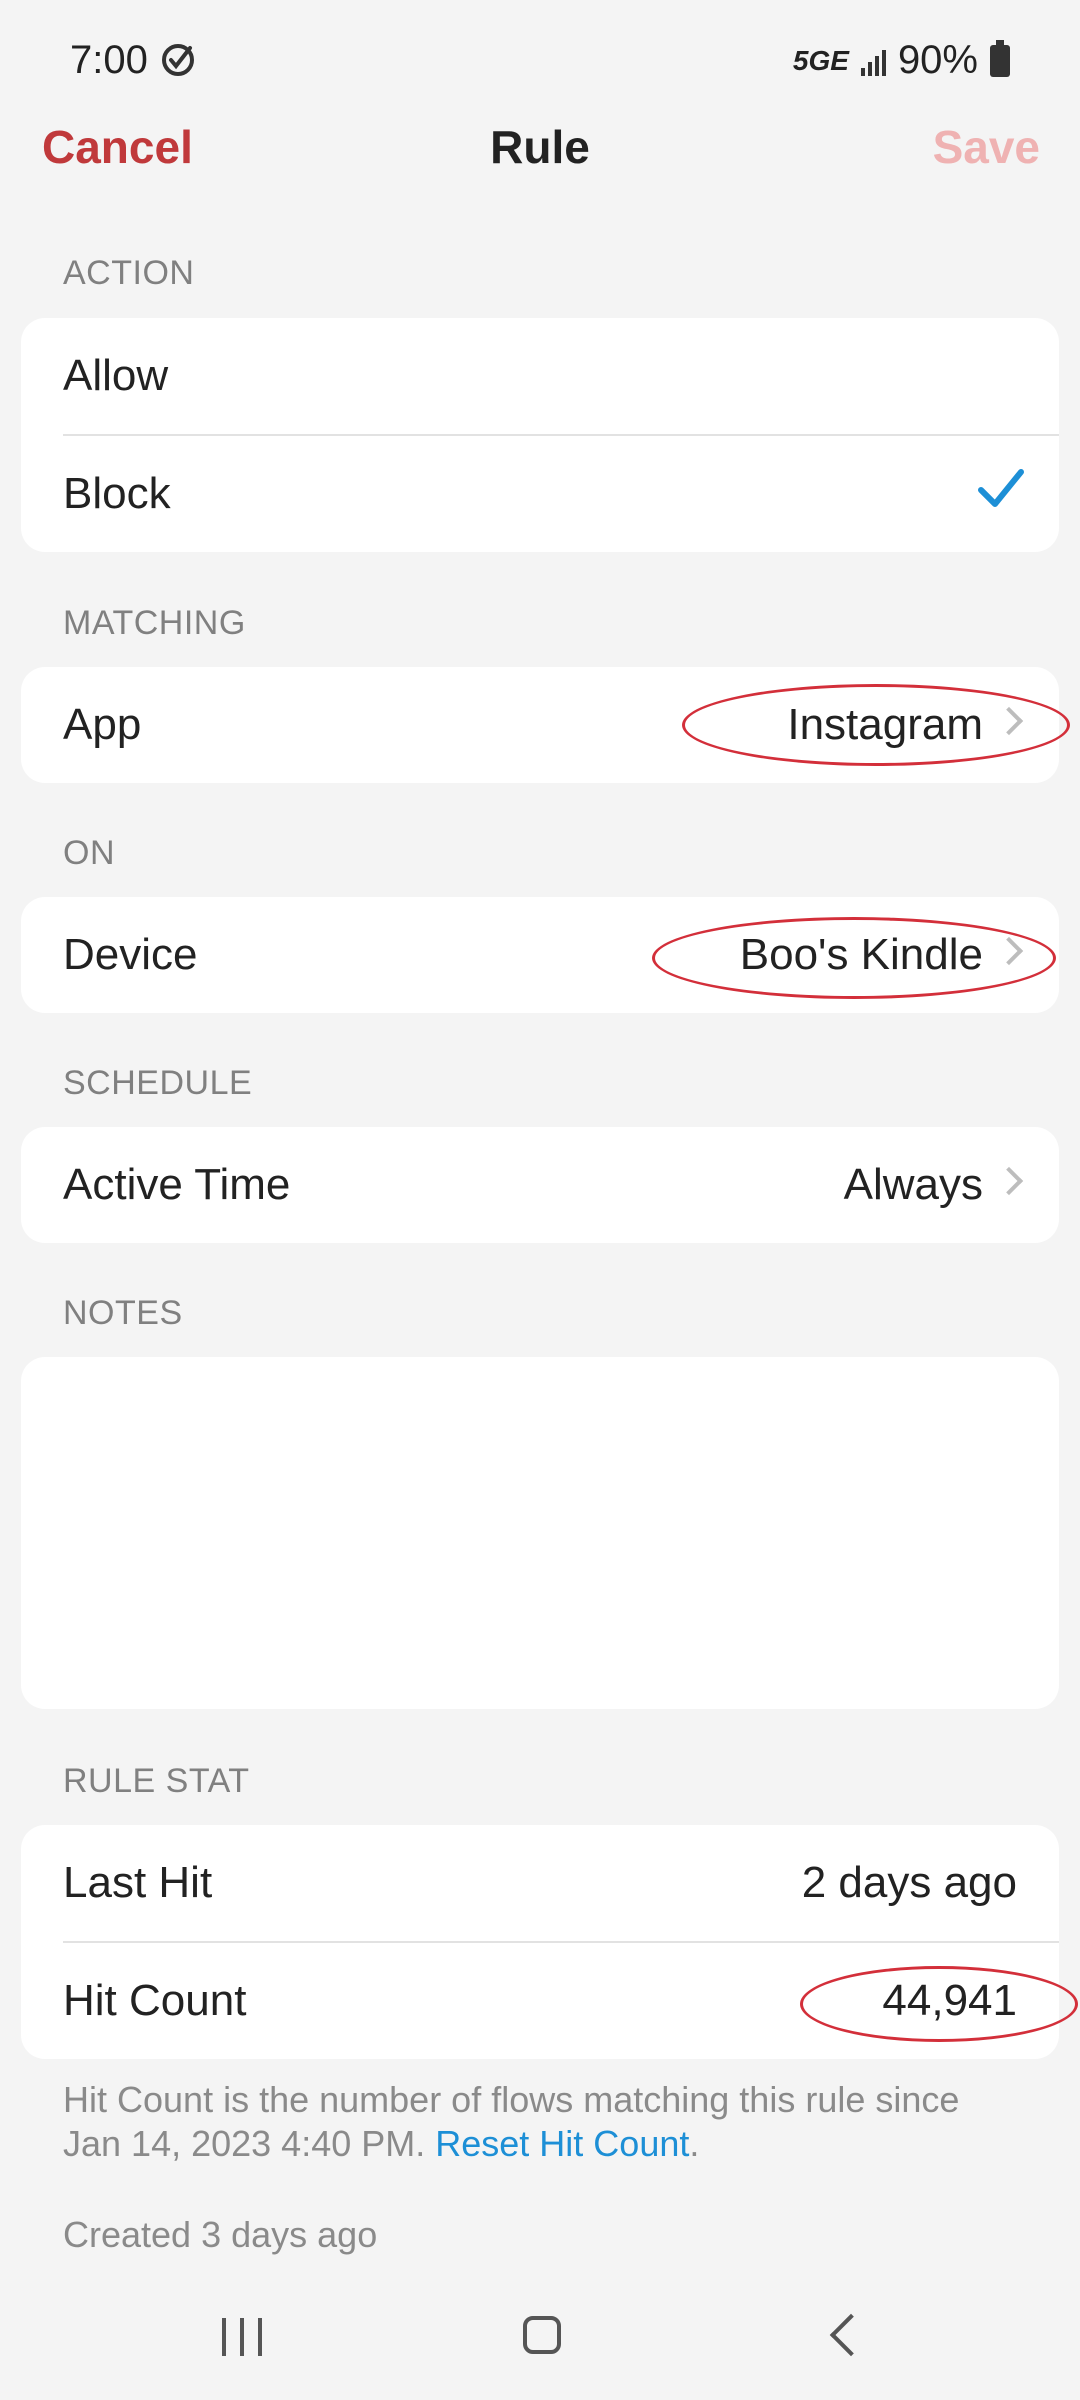  Describe the element at coordinates (102, 724) in the screenshot. I see `app-label: App` at that location.